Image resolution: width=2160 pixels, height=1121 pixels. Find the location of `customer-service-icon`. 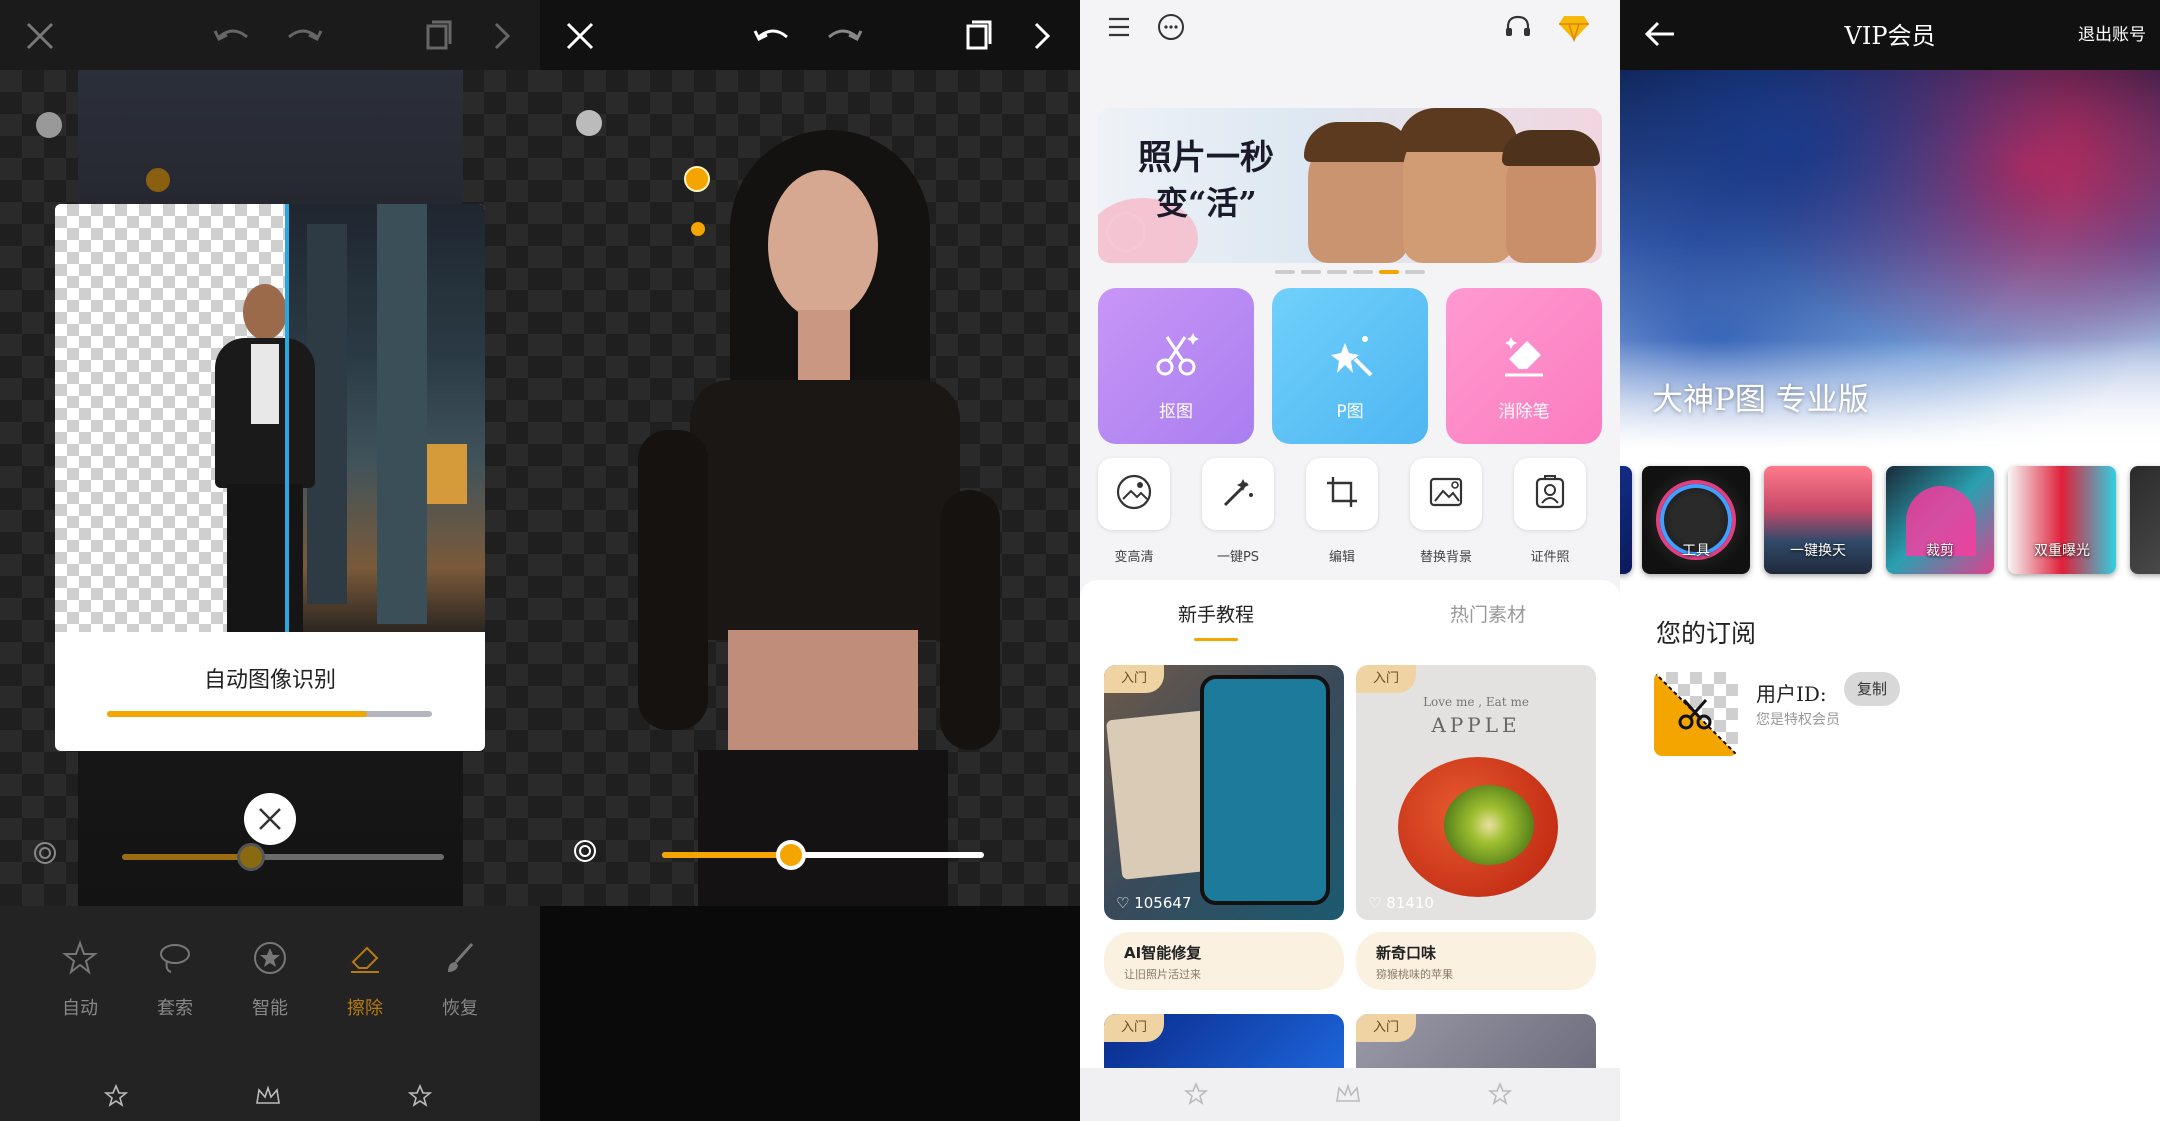

customer-service-icon is located at coordinates (1518, 28).